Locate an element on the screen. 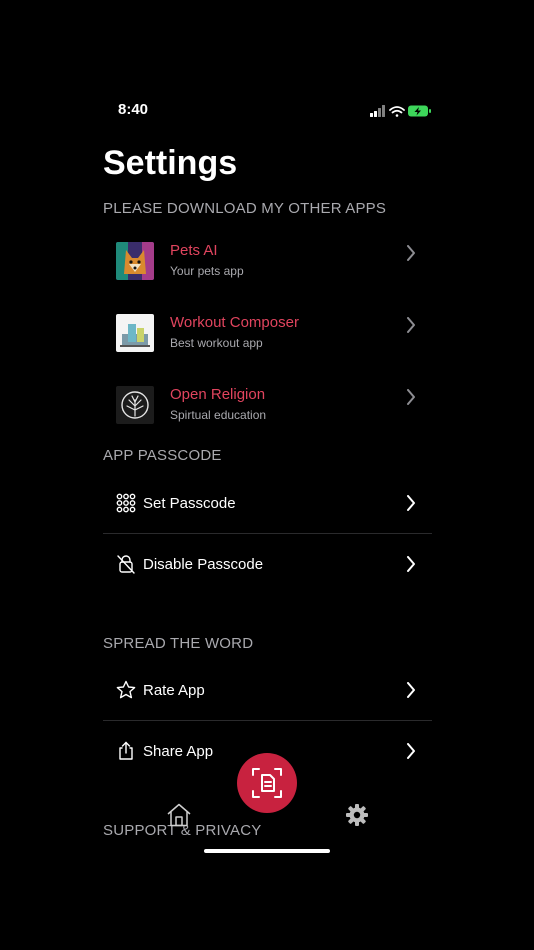 Image resolution: width=534 pixels, height=950 pixels. rate-app-label: Rate App is located at coordinates (174, 690).